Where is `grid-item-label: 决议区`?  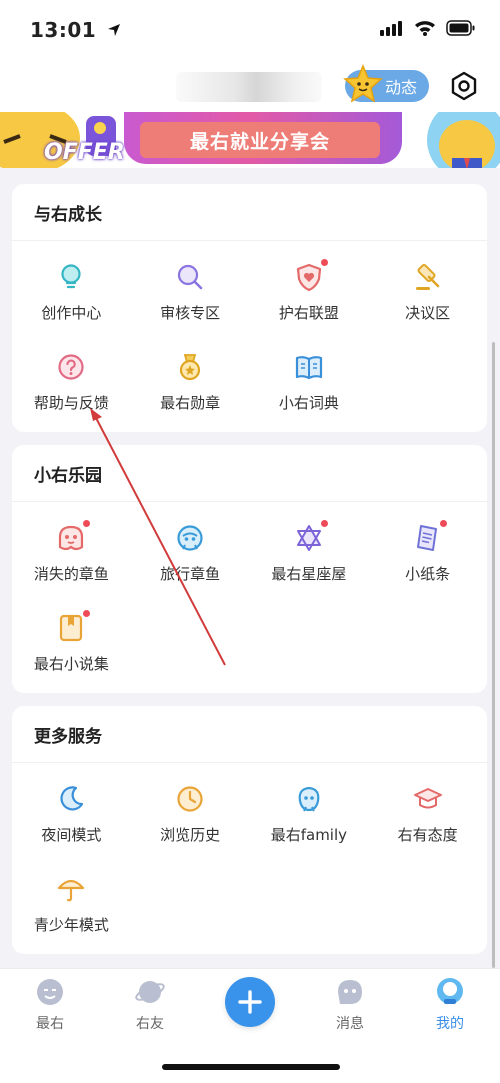 grid-item-label: 决议区 is located at coordinates (428, 312).